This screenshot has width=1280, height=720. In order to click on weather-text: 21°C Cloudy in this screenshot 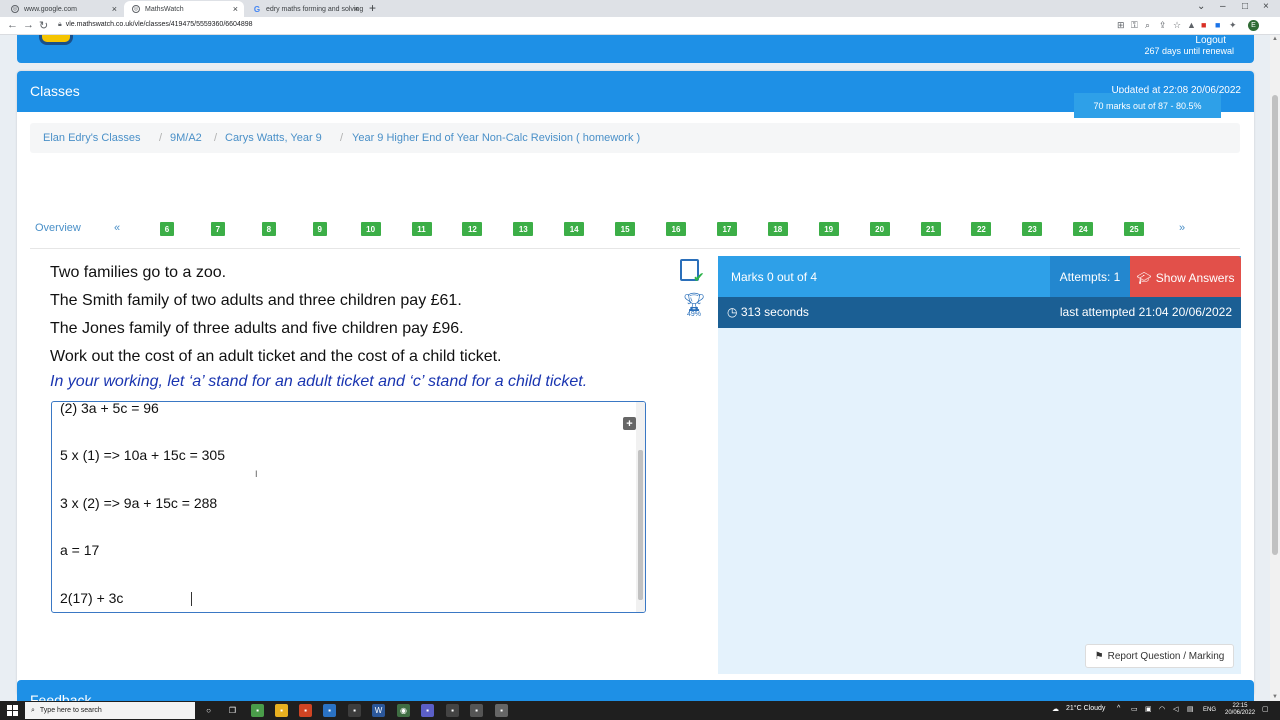, I will do `click(1085, 708)`.